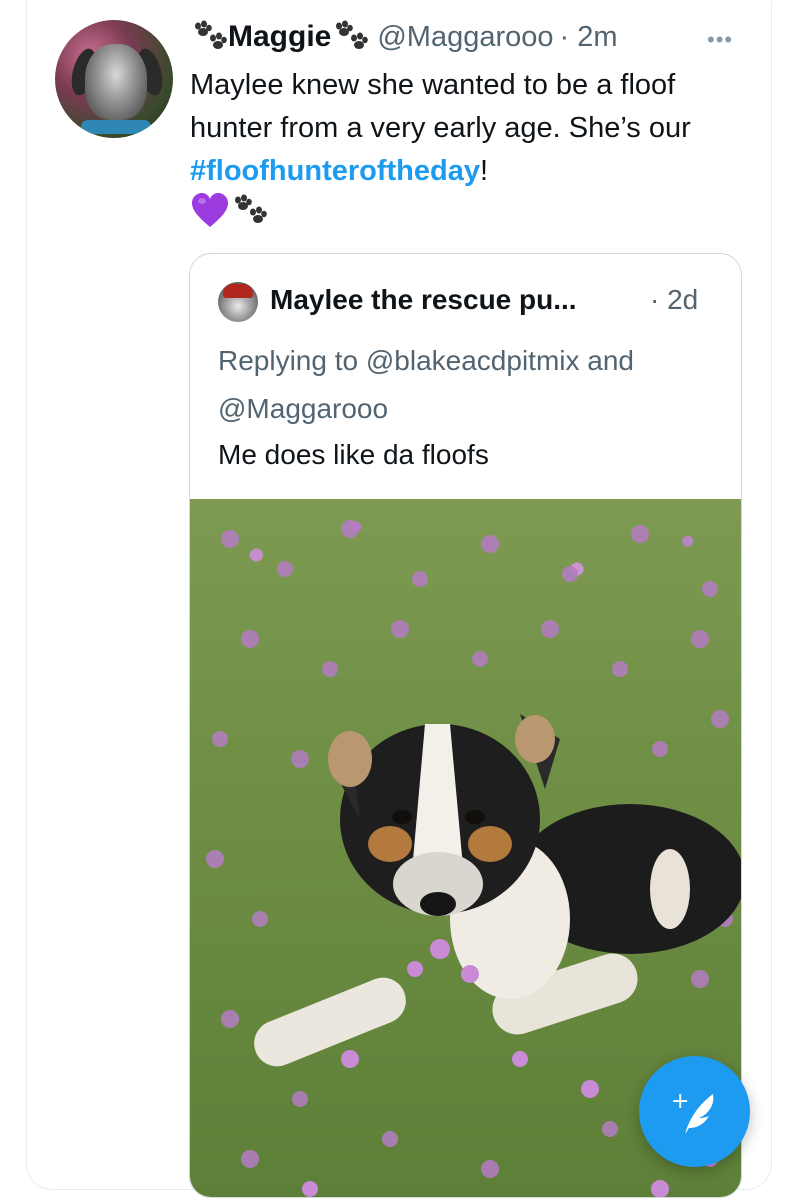  What do you see at coordinates (589, 37) in the screenshot?
I see `tweet-timestamp: · 2m` at bounding box center [589, 37].